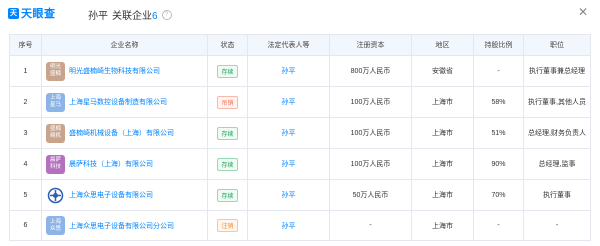 This screenshot has width=600, height=246. What do you see at coordinates (25, 195) in the screenshot?
I see `row-index: 5` at bounding box center [25, 195].